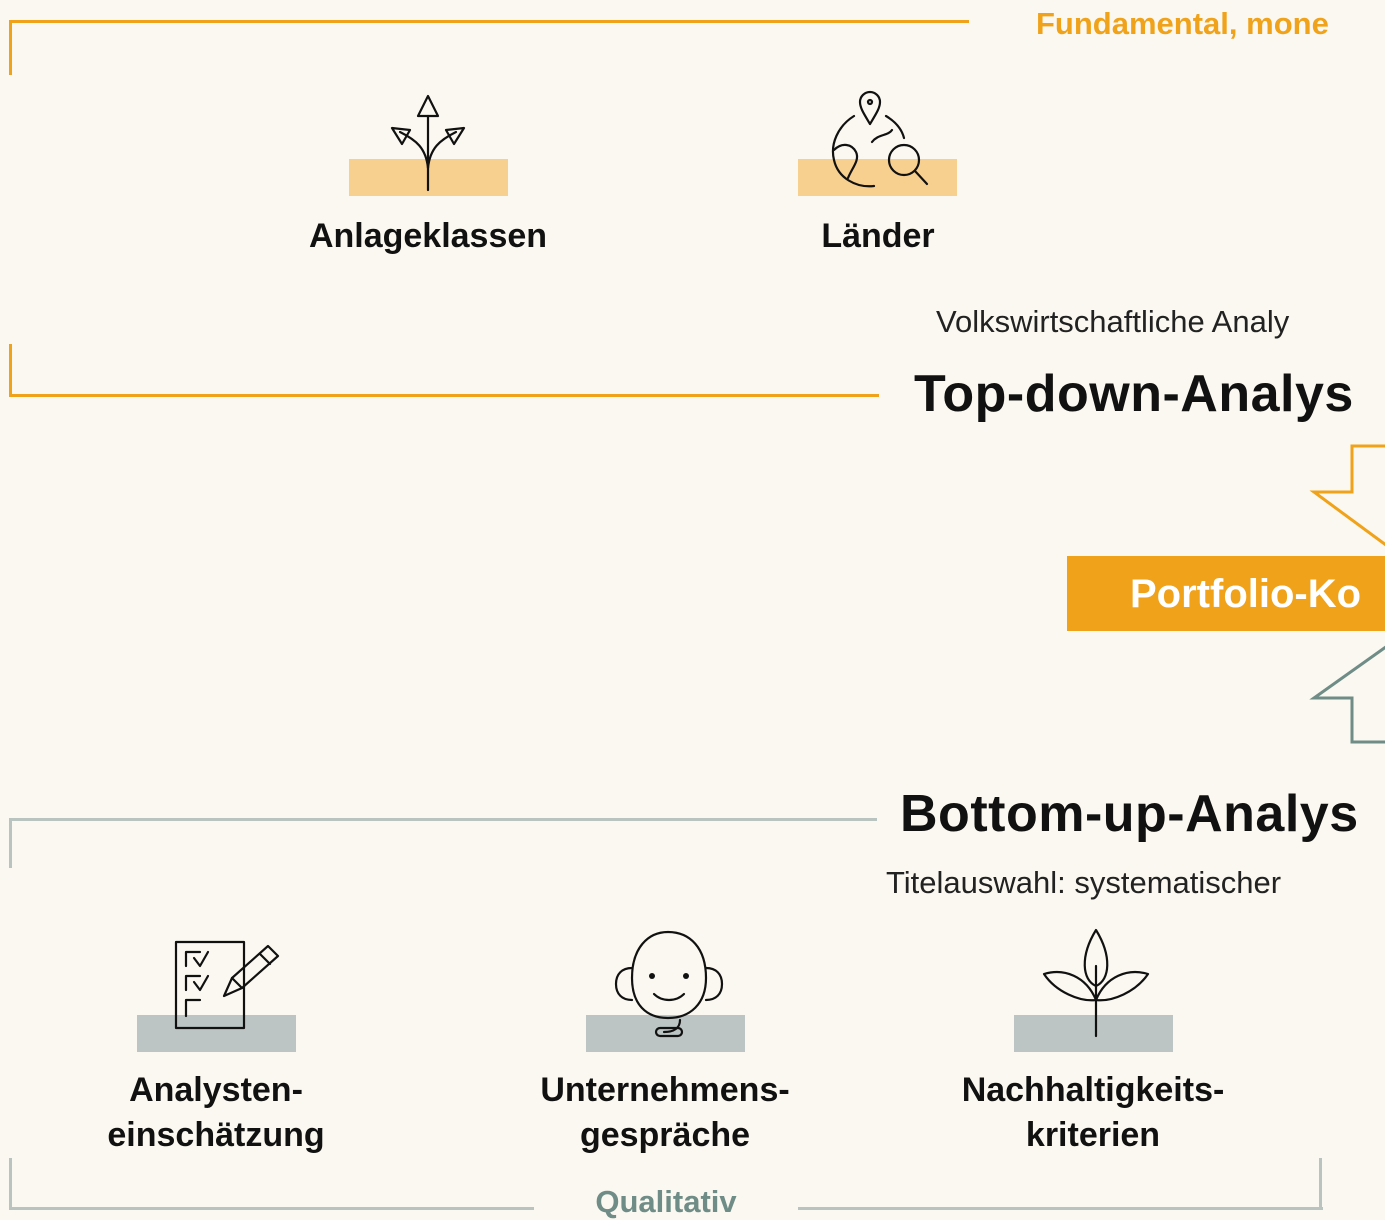  I want to click on bottom-bracket-top-line, so click(443, 819).